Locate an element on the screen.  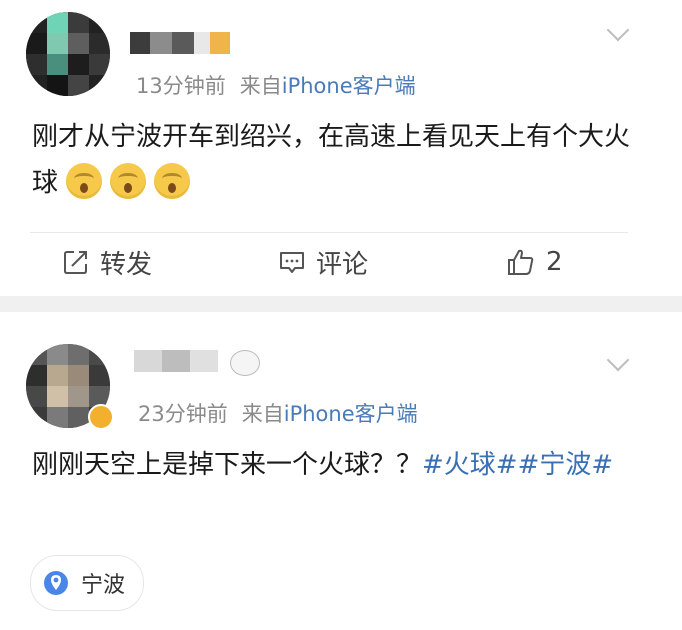
post-meta: 13分钟前 来自iPhone客户端 is located at coordinates (276, 85).